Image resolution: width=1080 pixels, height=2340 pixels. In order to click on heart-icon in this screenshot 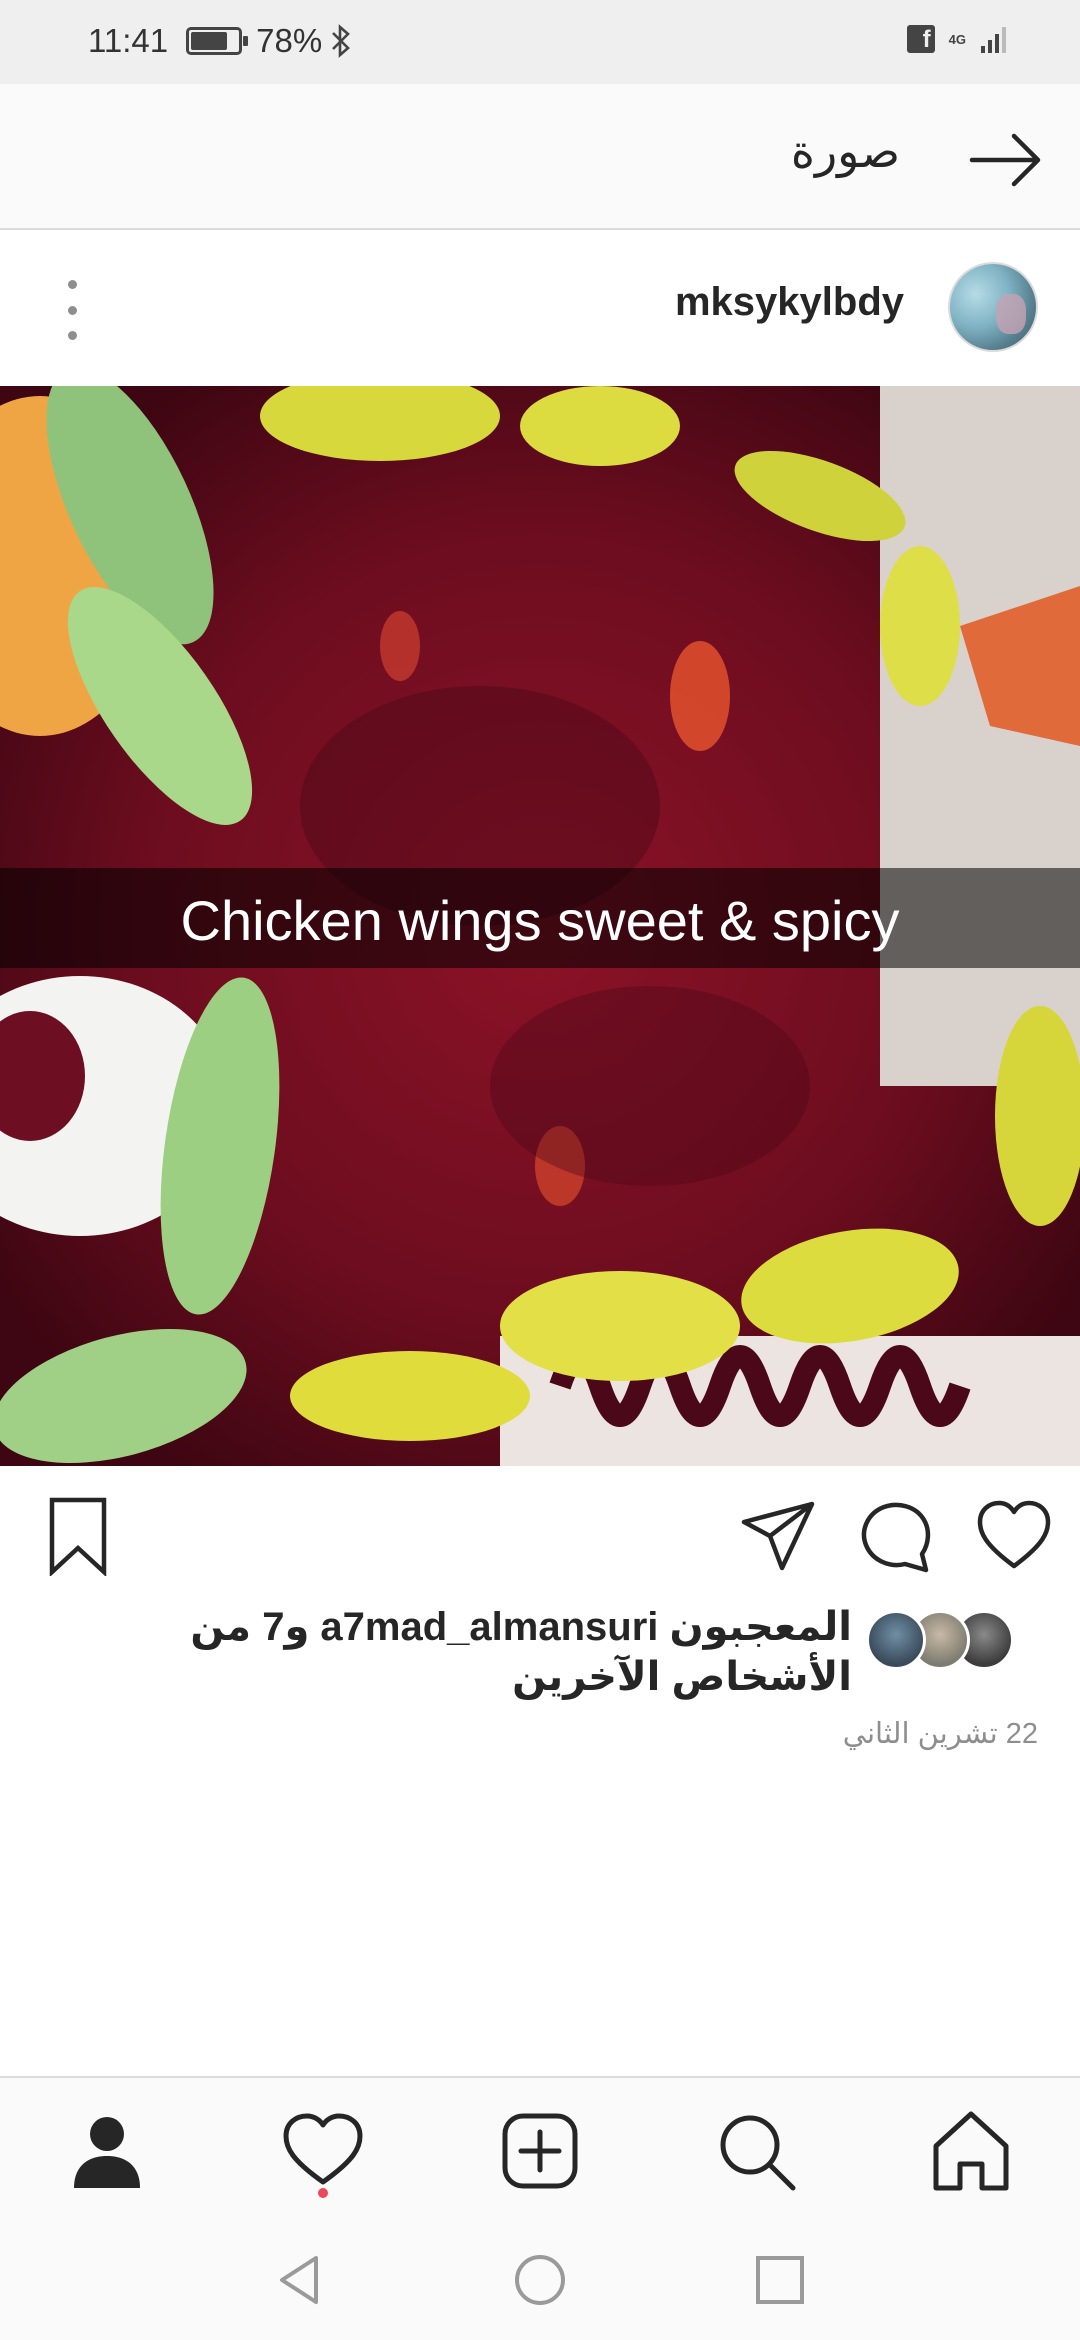, I will do `click(1014, 1536)`.